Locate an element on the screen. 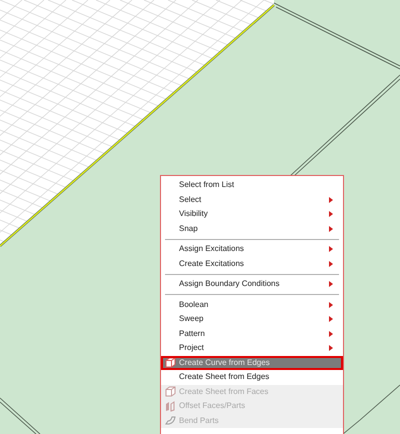 The height and width of the screenshot is (434, 400). menu-item: Select from List is located at coordinates (252, 185).